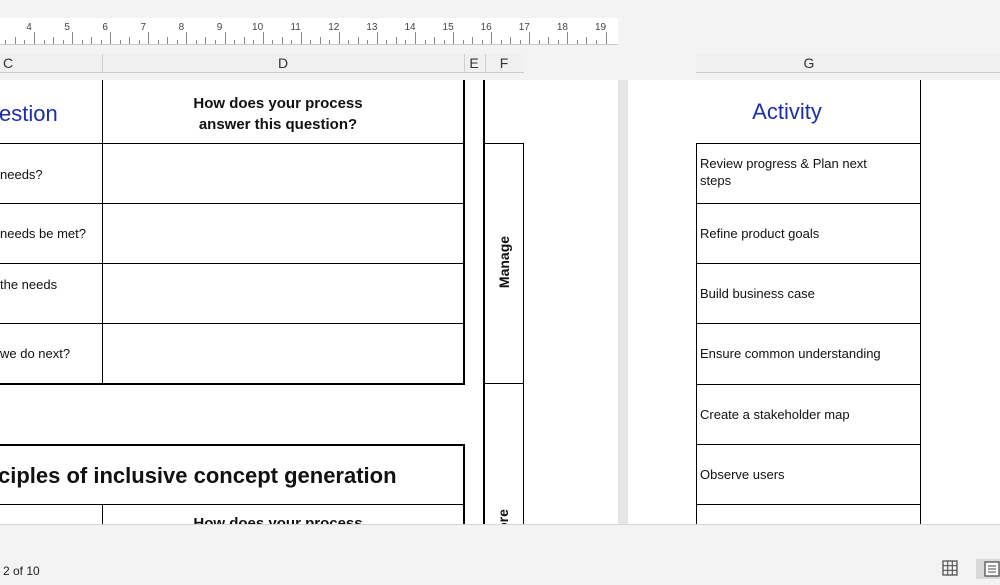  What do you see at coordinates (787, 111) in the screenshot?
I see `activity-header: Activity` at bounding box center [787, 111].